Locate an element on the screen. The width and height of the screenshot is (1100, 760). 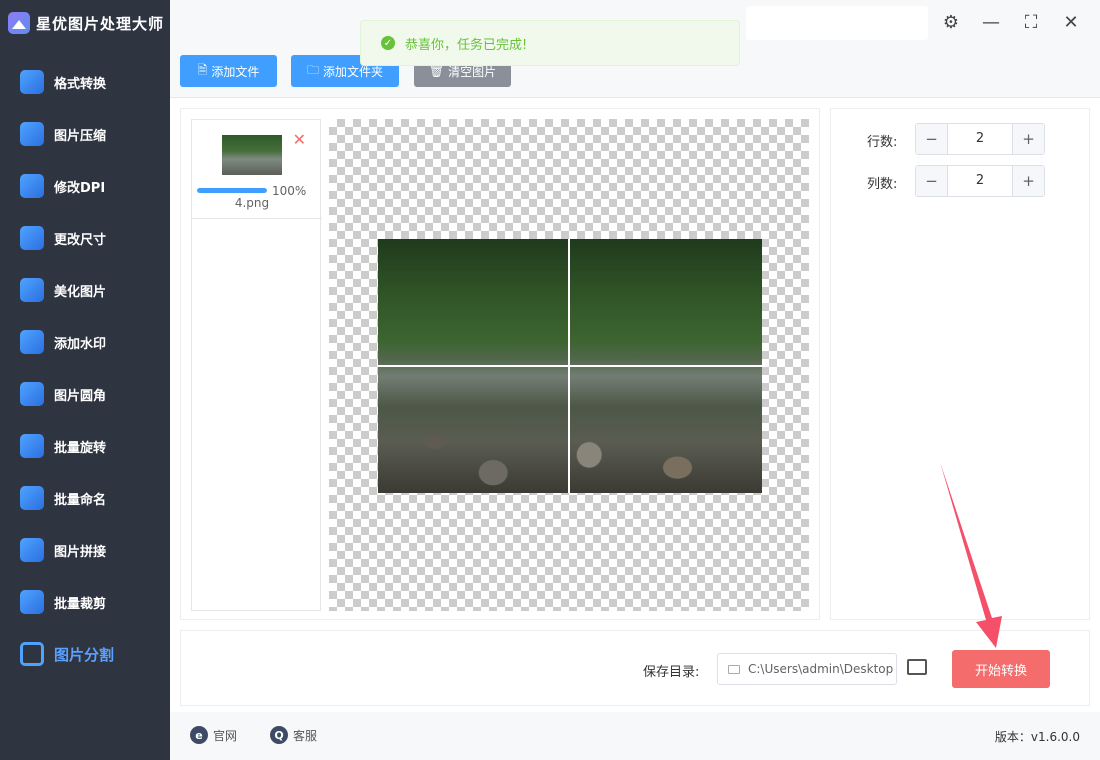
sidebar-item-label: 批量旋转 is located at coordinates (80, 448).